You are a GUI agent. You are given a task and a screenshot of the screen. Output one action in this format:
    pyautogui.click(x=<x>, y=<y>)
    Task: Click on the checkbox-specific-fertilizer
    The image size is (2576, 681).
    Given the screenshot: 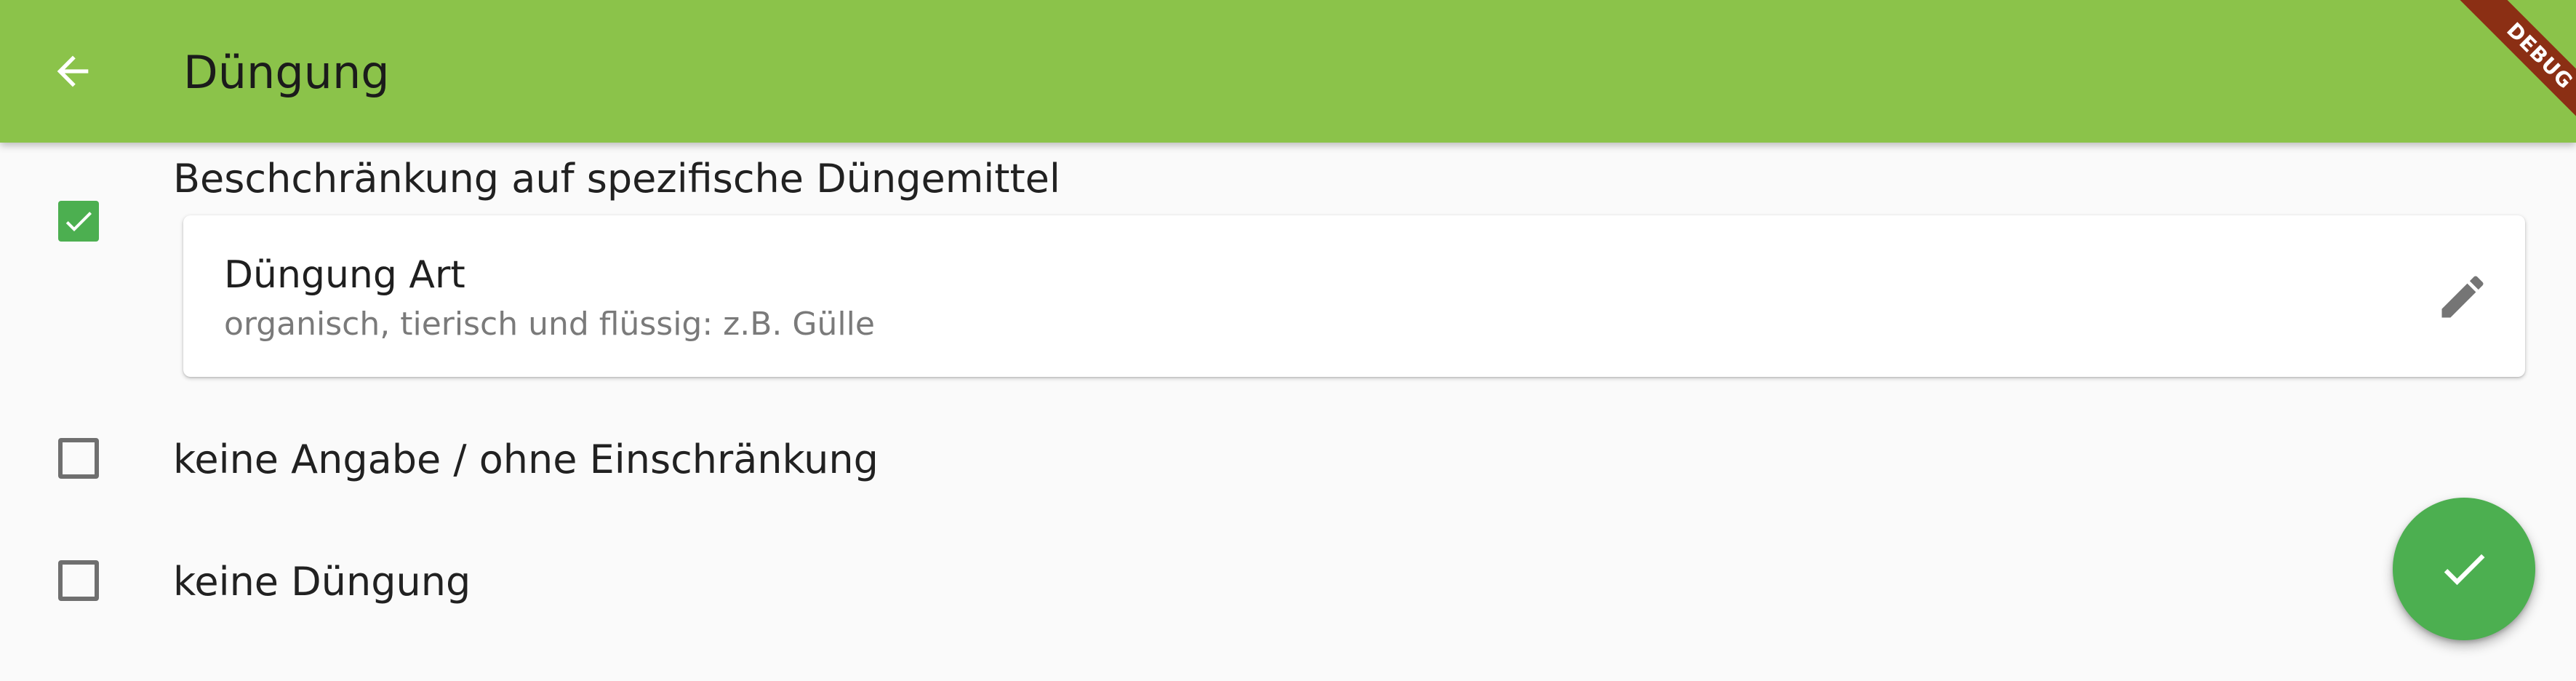 What is the action you would take?
    pyautogui.click(x=78, y=221)
    